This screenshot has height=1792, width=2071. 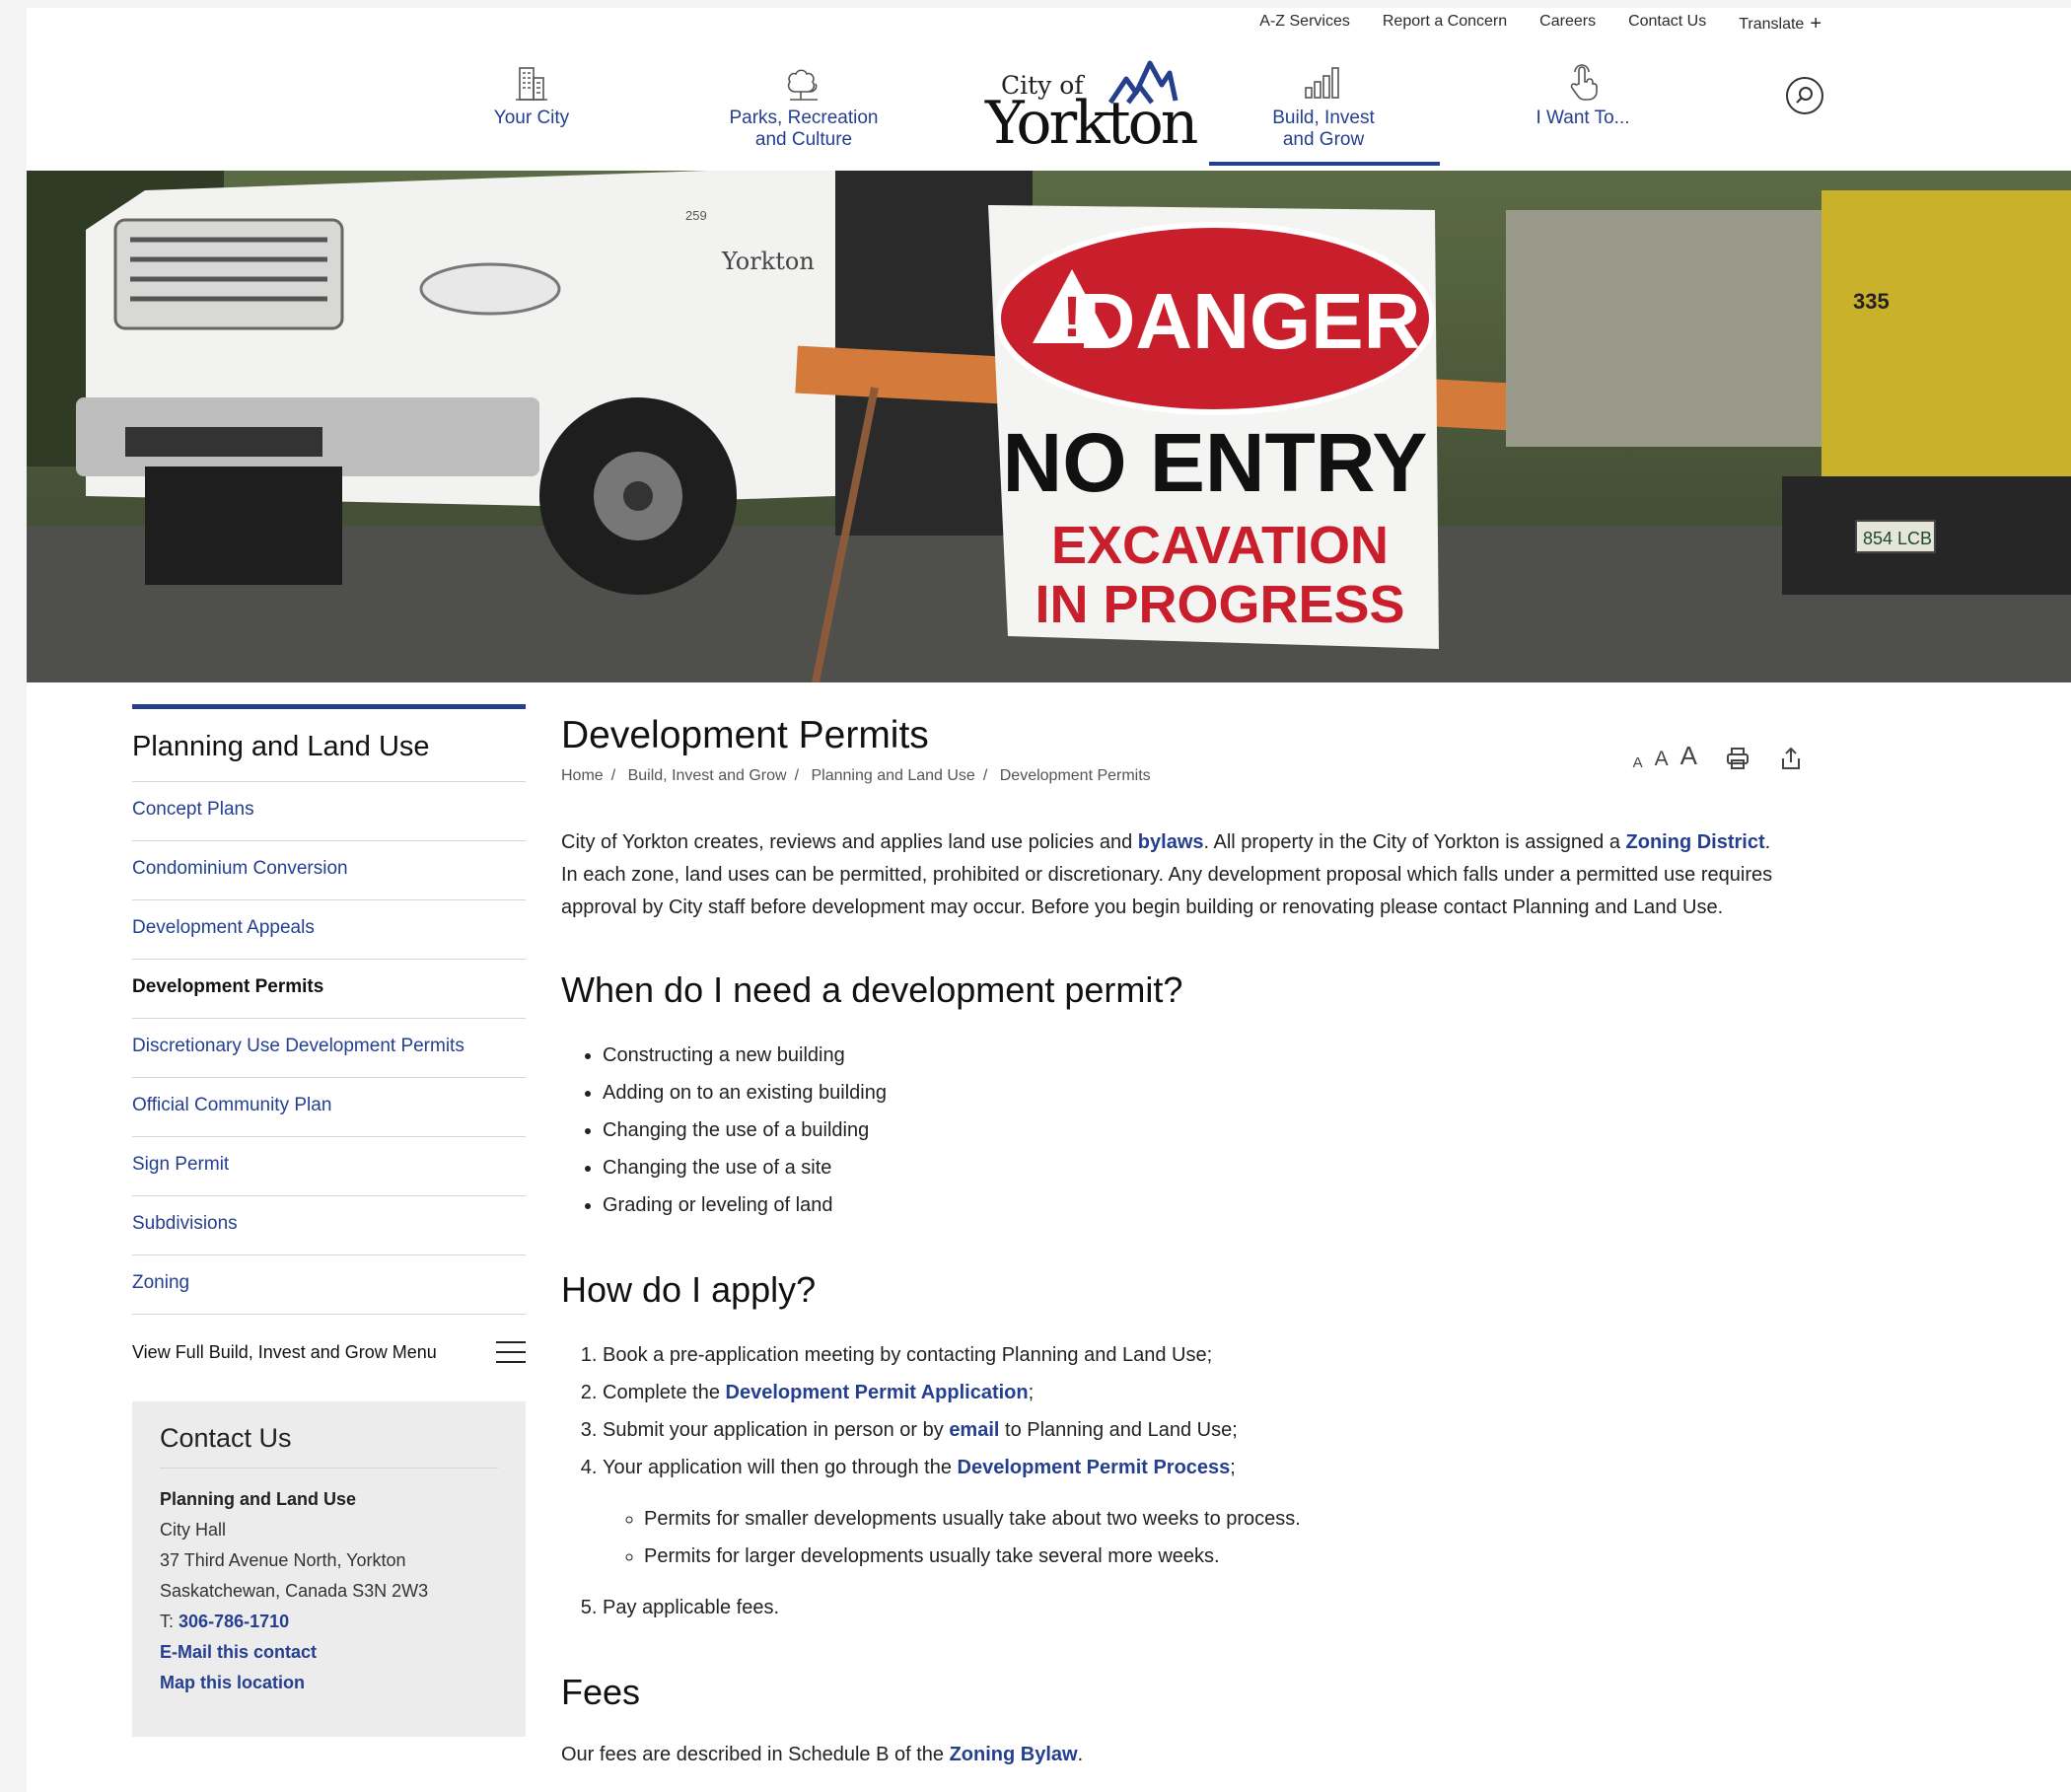 I want to click on city-buildings-icon, so click(x=531, y=84).